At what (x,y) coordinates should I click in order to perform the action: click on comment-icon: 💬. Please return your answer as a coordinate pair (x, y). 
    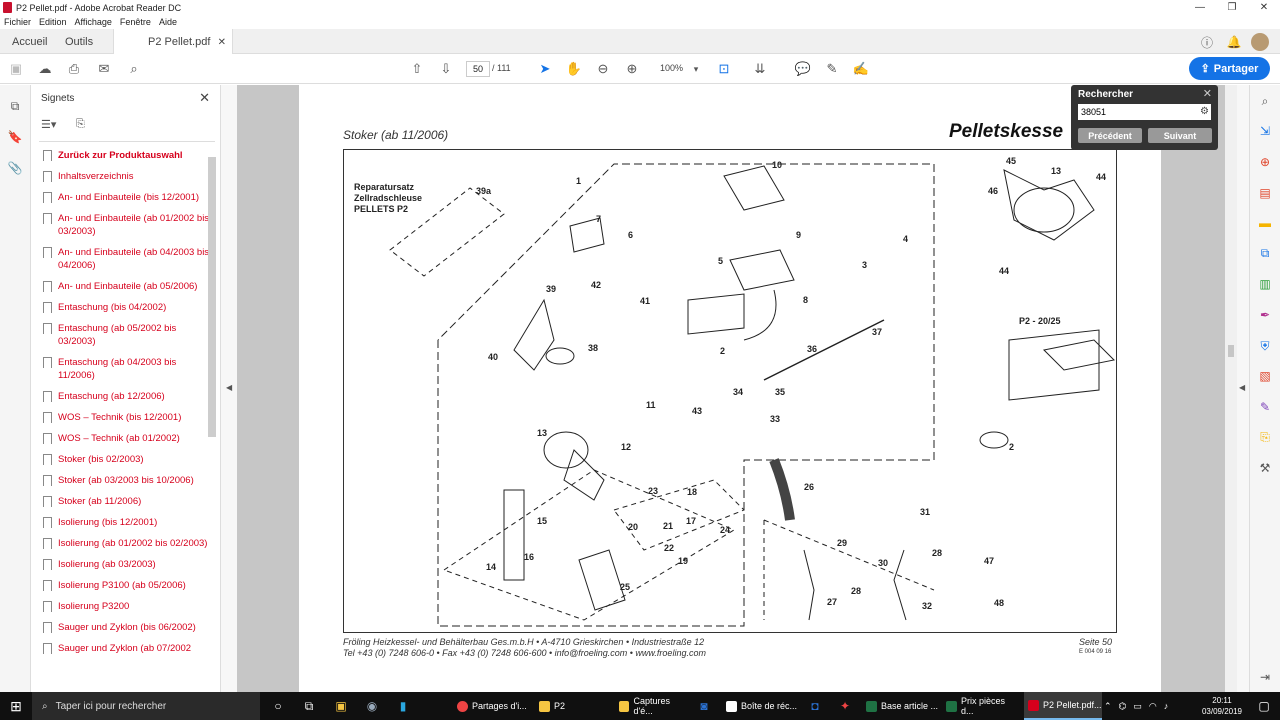
    Looking at the image, I should click on (803, 69).